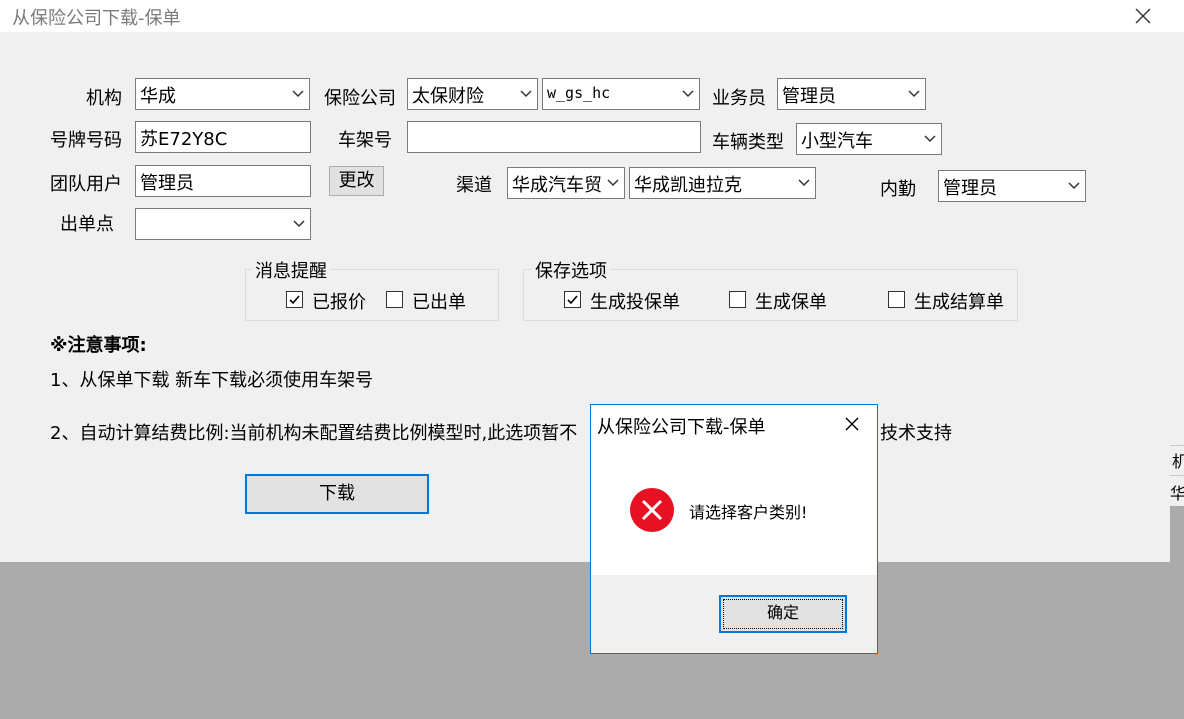  Describe the element at coordinates (223, 224) in the screenshot. I see `outlet-combo` at that location.